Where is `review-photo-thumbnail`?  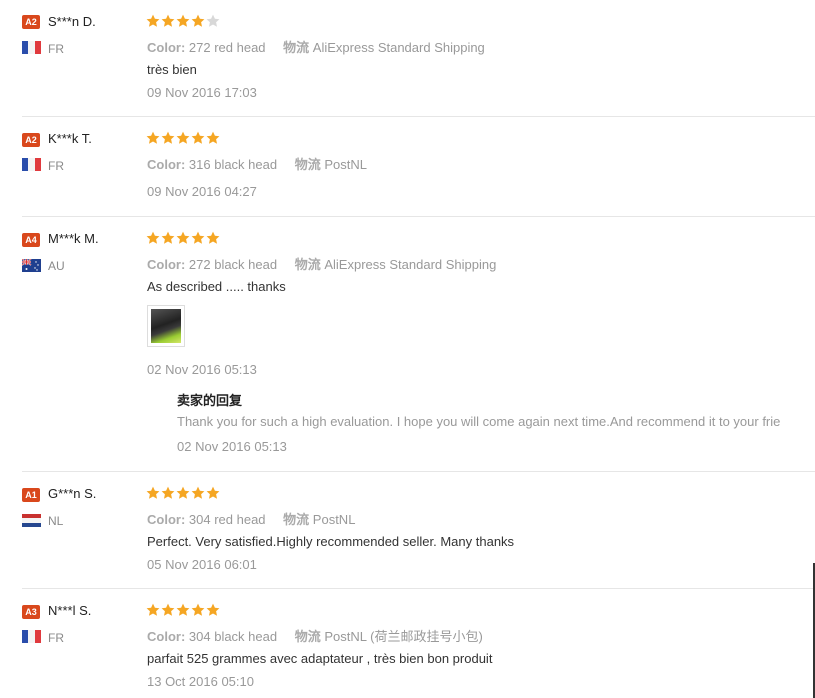
review-photo-thumbnail is located at coordinates (166, 326).